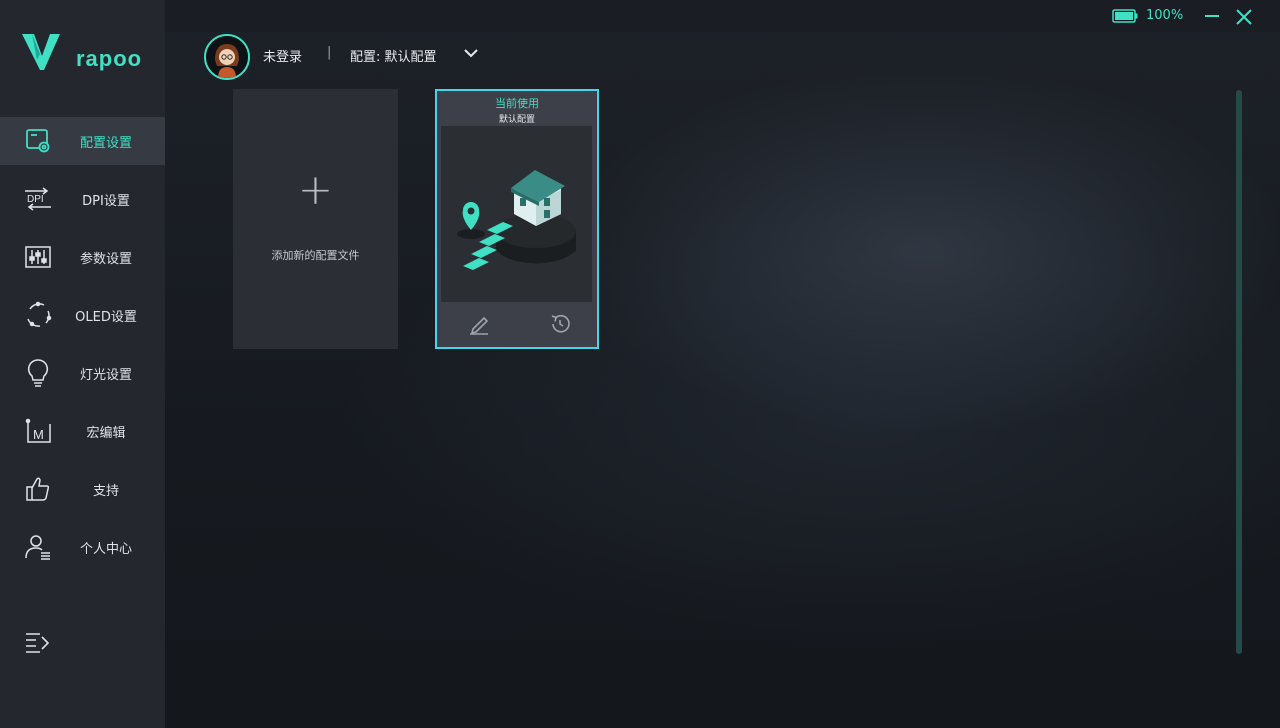 This screenshot has width=1280, height=728. I want to click on profile-card: 当前使用 默认配置, so click(517, 219).